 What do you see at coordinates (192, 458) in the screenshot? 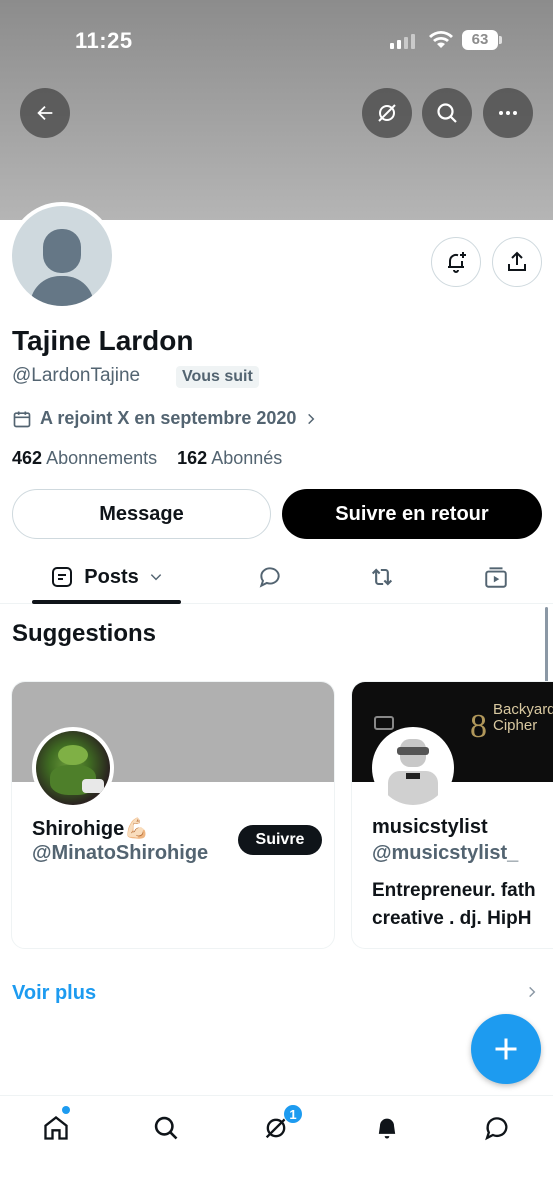
I see `followers-count: 162` at bounding box center [192, 458].